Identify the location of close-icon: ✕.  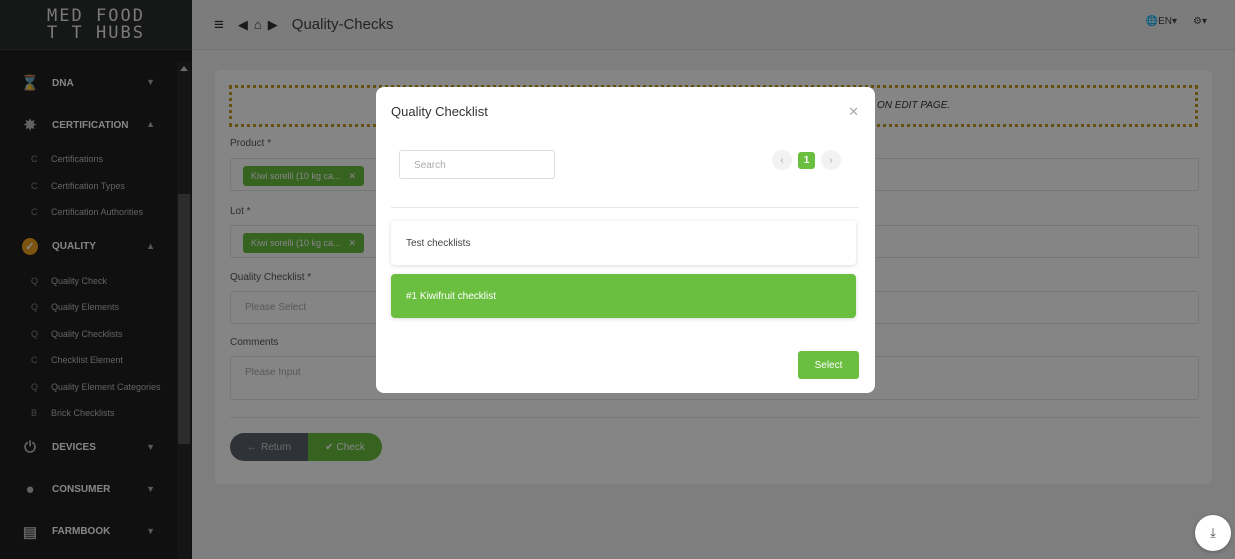
(853, 112).